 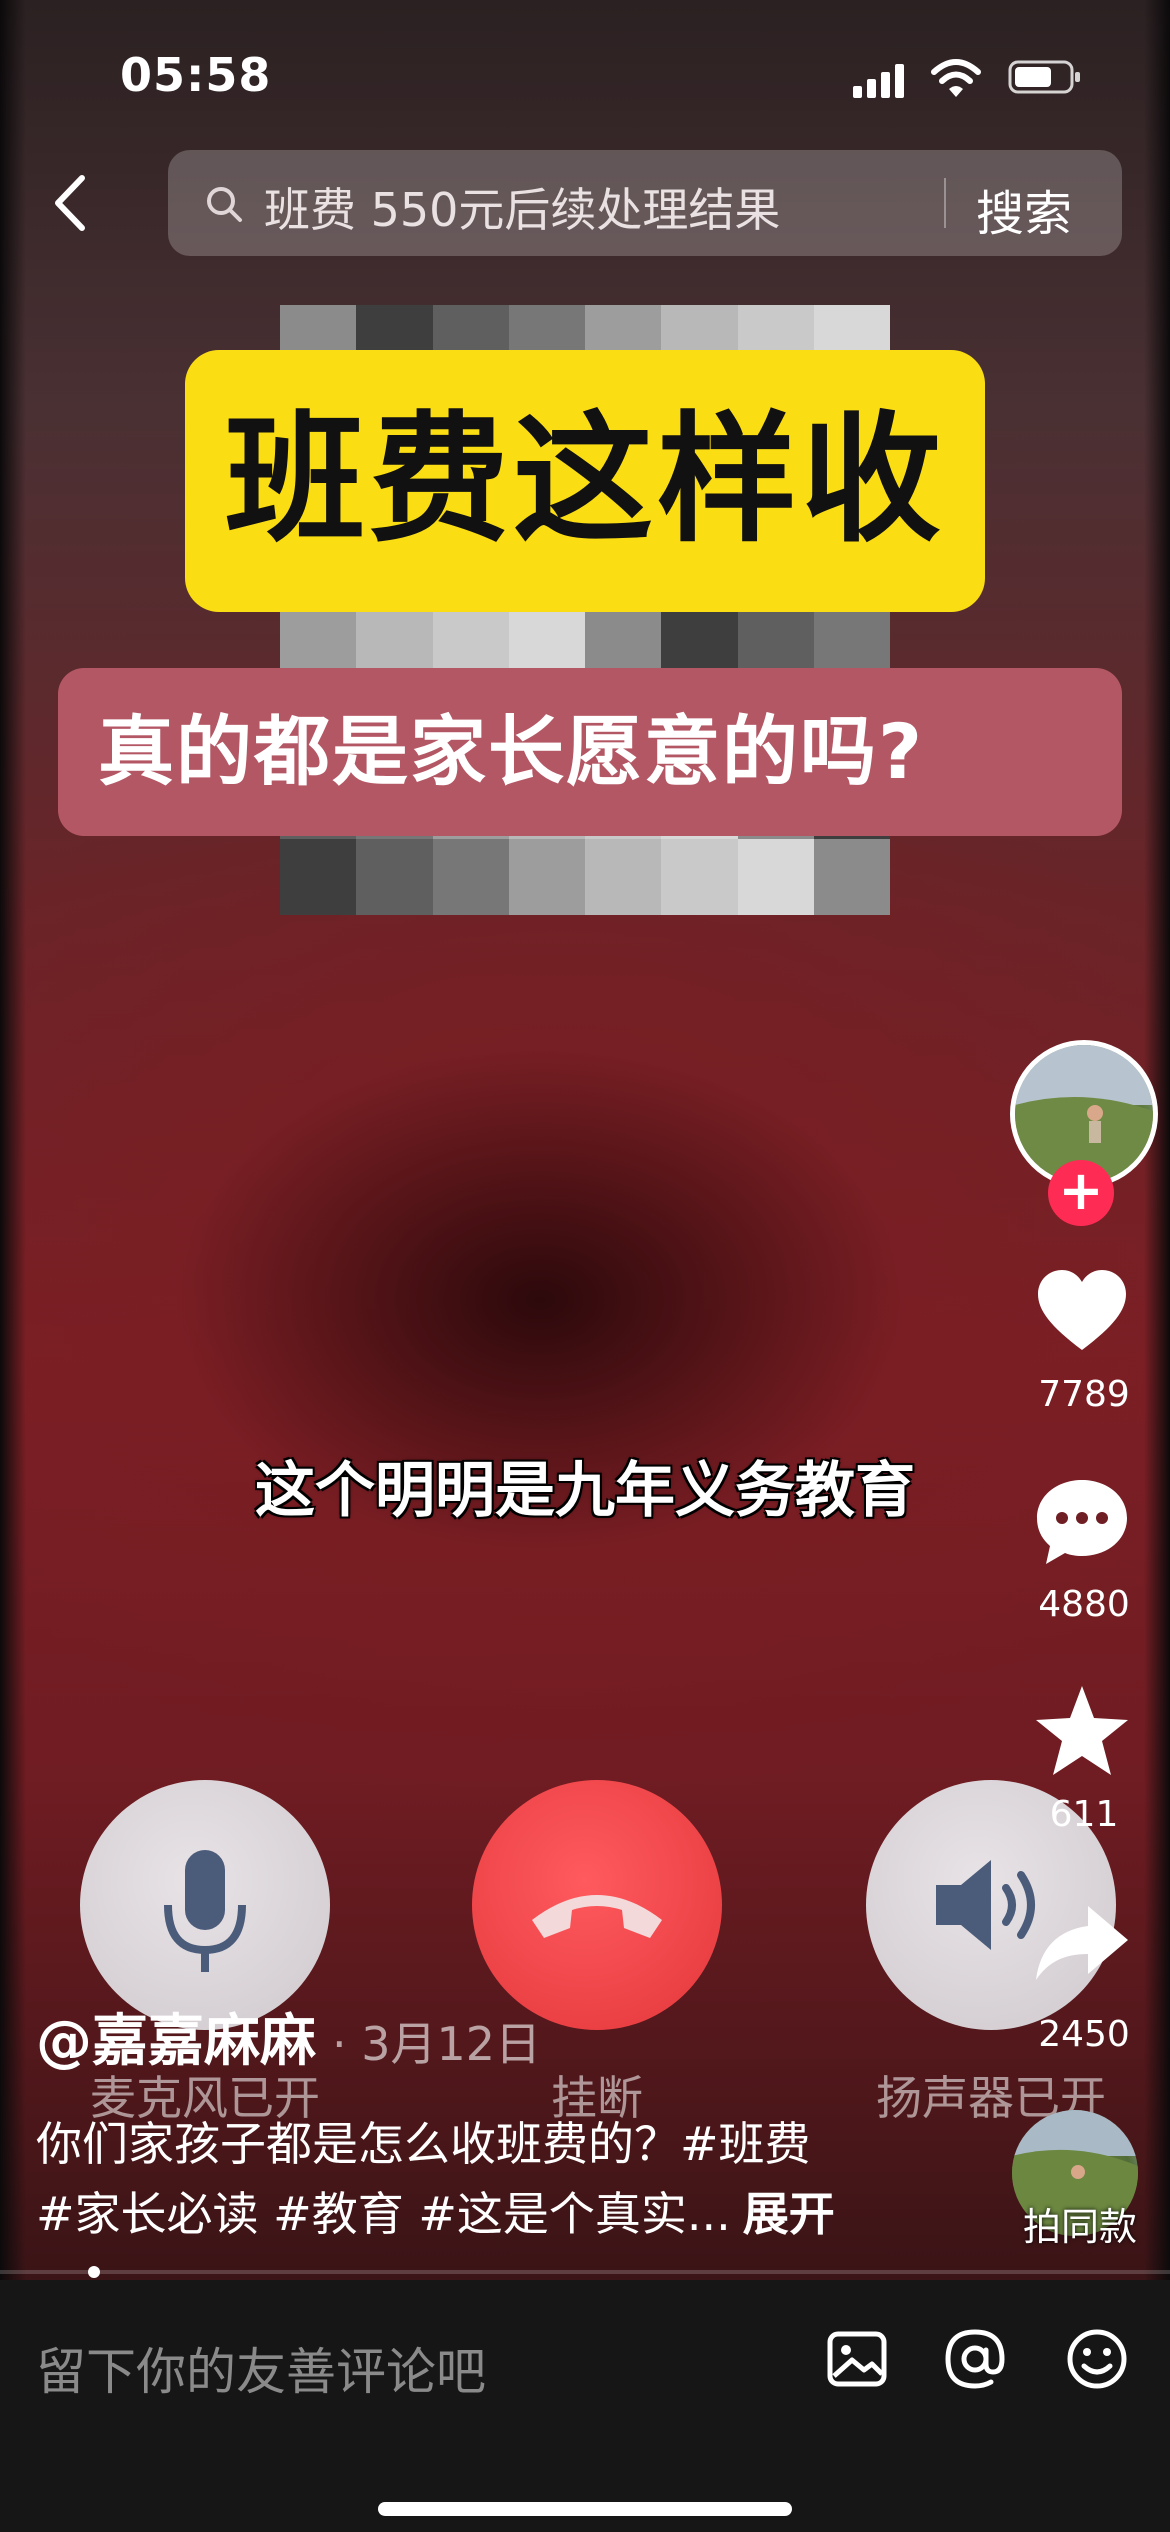 I want to click on search-bar: 班费 550元后续处理结果 搜索, so click(x=645, y=203).